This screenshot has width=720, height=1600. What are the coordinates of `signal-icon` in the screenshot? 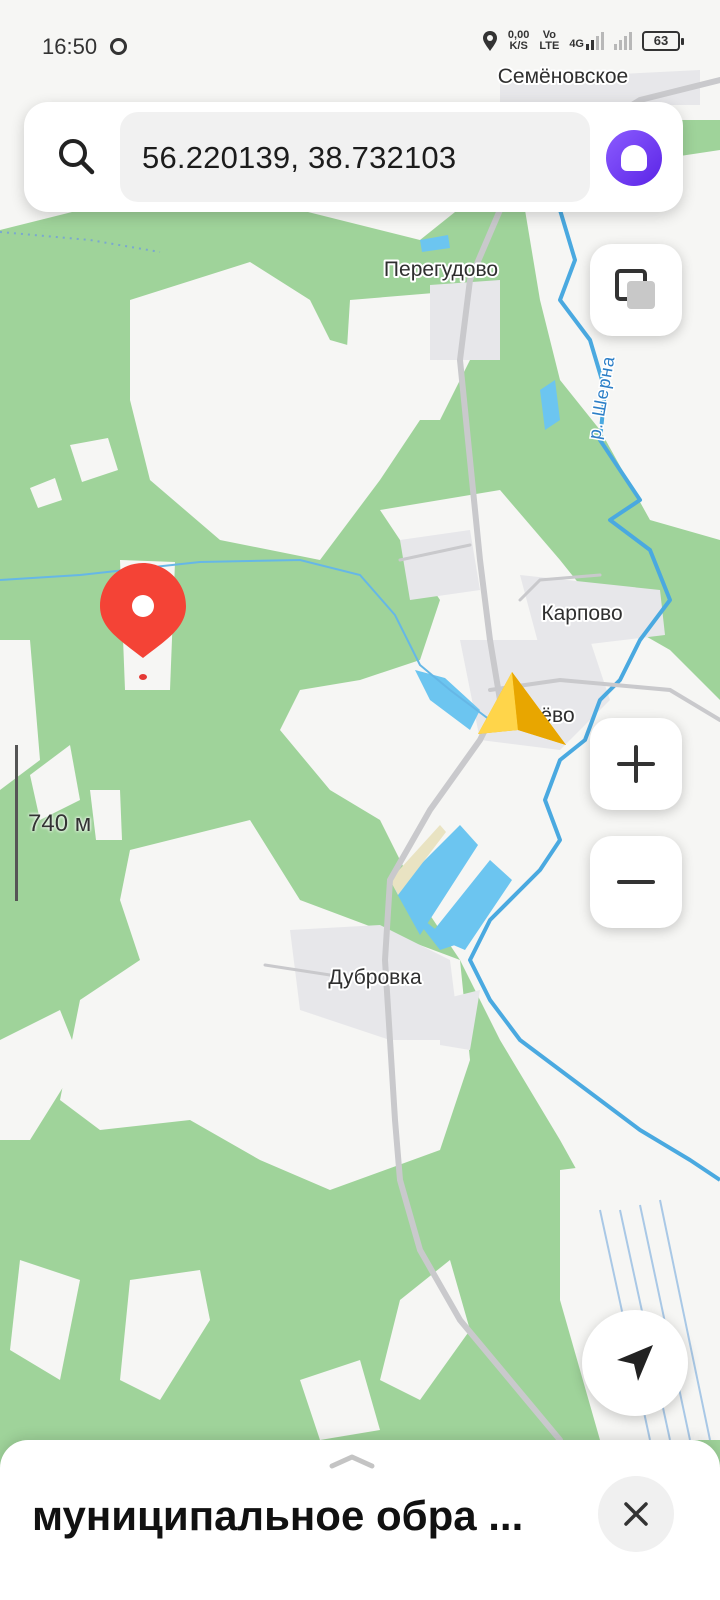 It's located at (595, 41).